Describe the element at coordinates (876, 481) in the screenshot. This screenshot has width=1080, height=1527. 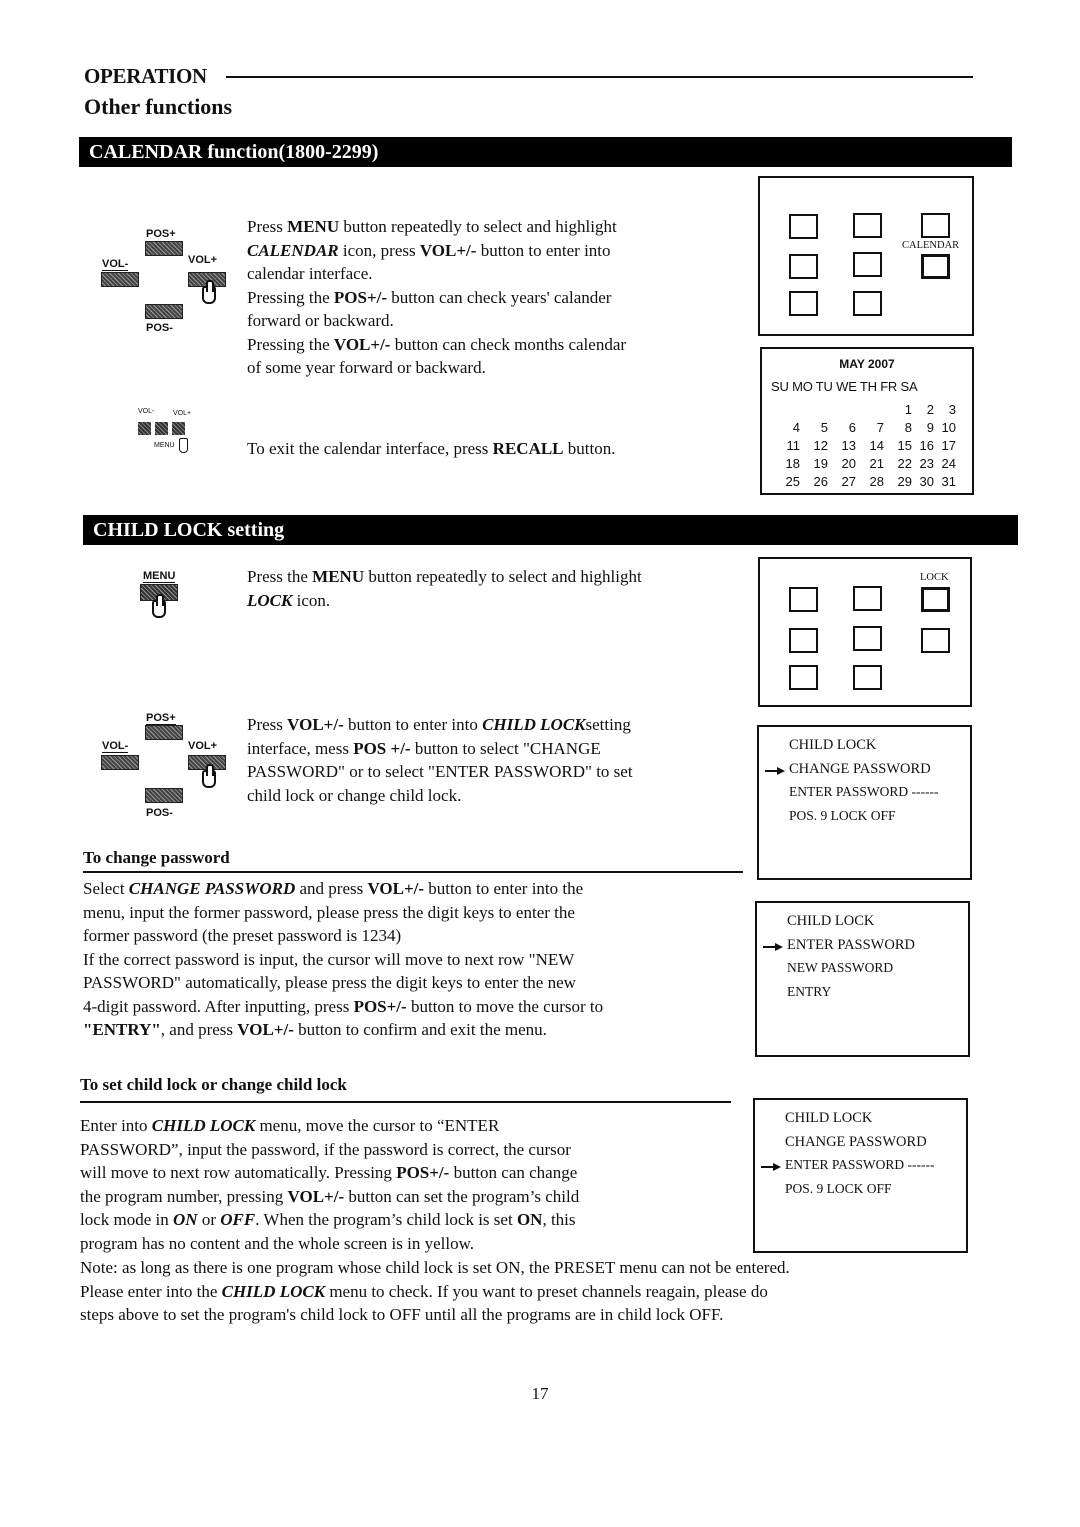
I see `calendar-day: 28` at that location.